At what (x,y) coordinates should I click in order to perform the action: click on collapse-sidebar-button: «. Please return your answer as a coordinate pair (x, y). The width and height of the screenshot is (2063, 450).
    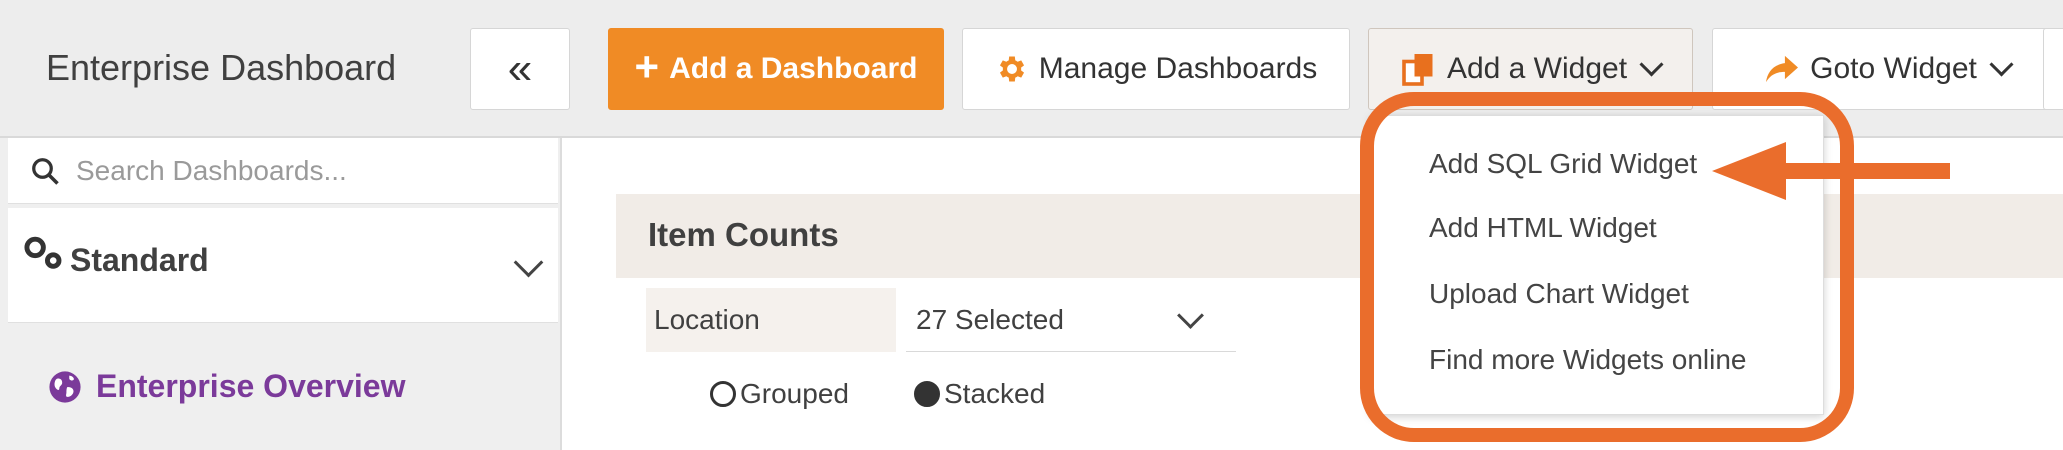
    Looking at the image, I should click on (520, 69).